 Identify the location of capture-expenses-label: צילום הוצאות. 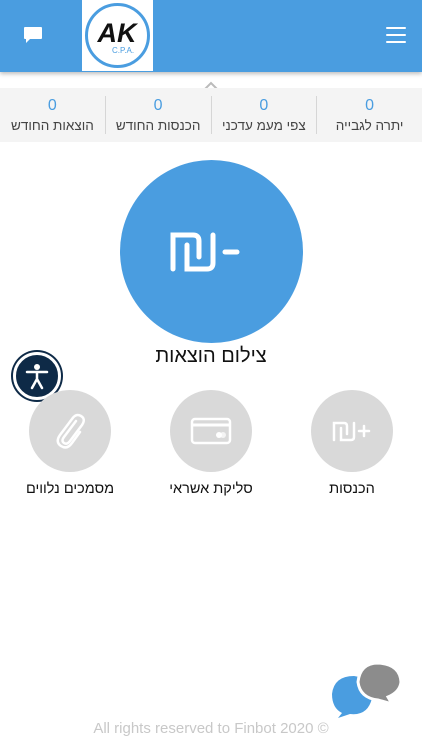
(211, 356).